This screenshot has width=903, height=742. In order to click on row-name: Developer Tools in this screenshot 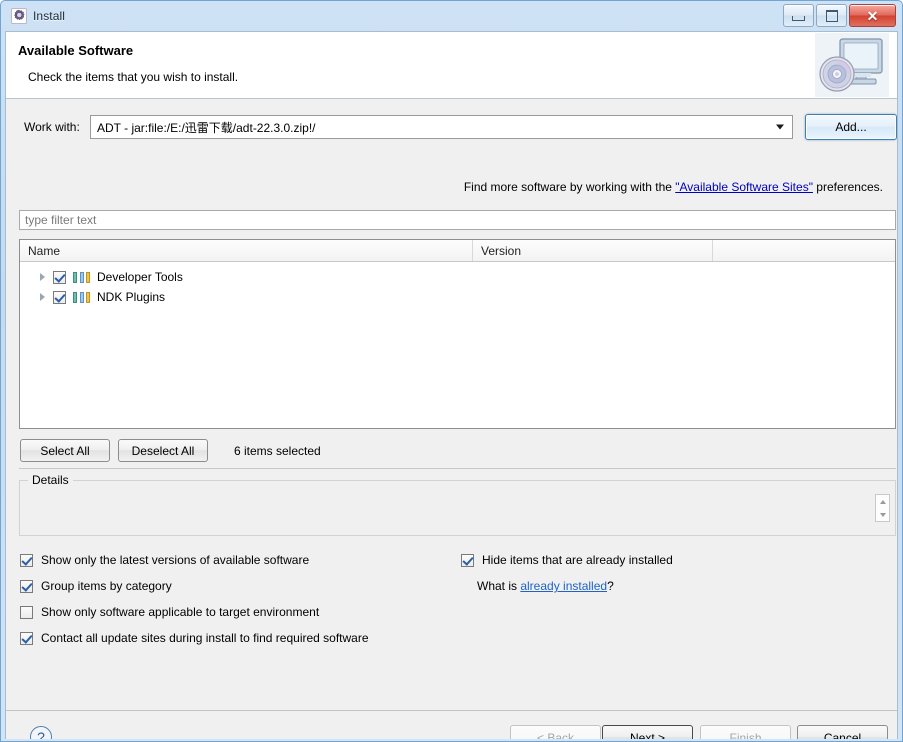, I will do `click(140, 277)`.